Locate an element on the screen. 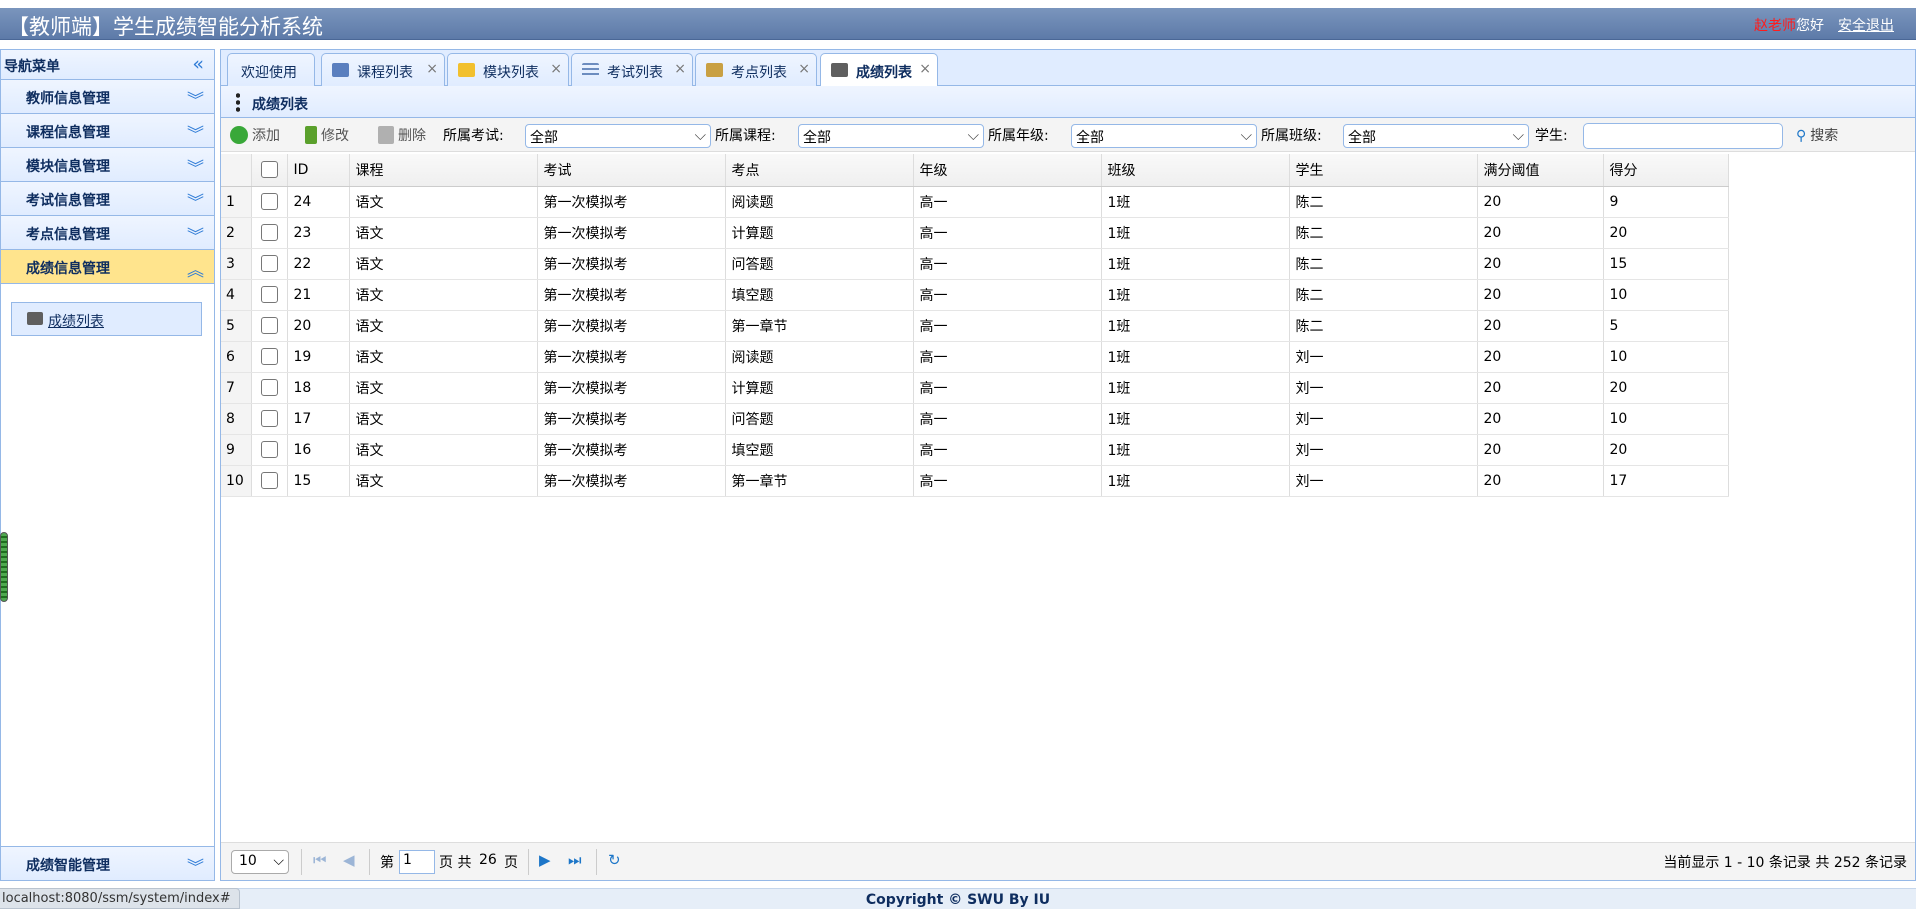  table-cell: 10 is located at coordinates (1666, 419).